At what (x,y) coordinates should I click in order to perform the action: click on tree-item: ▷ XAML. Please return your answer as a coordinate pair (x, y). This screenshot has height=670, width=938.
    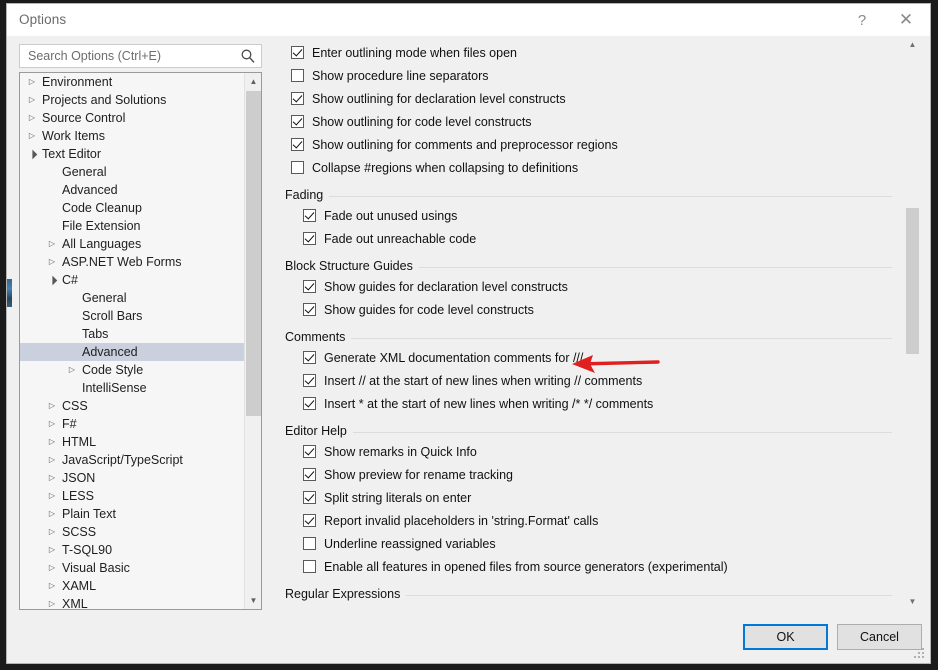
    Looking at the image, I should click on (132, 586).